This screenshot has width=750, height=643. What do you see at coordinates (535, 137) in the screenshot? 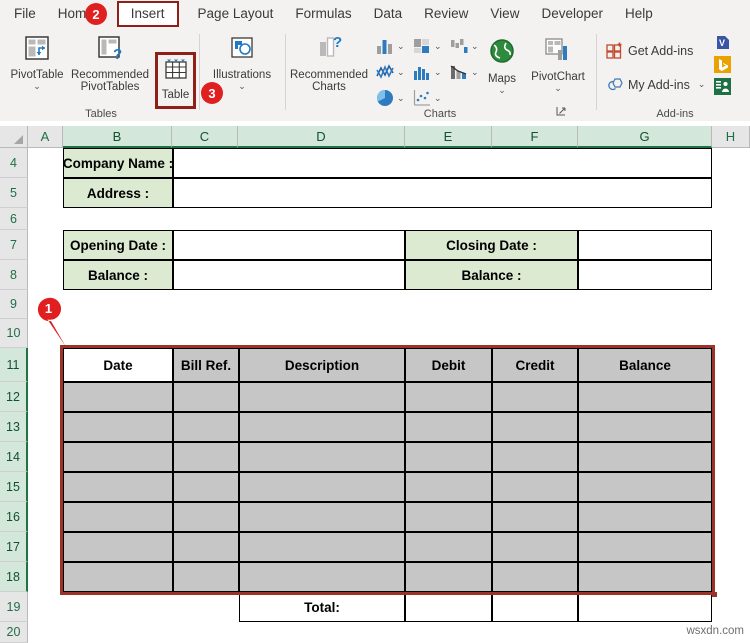
I see `column-header-F: F` at bounding box center [535, 137].